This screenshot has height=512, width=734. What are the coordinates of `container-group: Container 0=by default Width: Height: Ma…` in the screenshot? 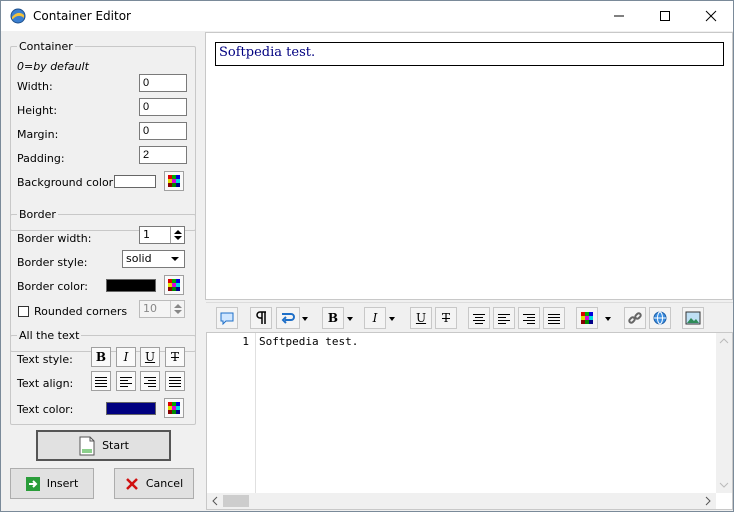 It's located at (103, 135).